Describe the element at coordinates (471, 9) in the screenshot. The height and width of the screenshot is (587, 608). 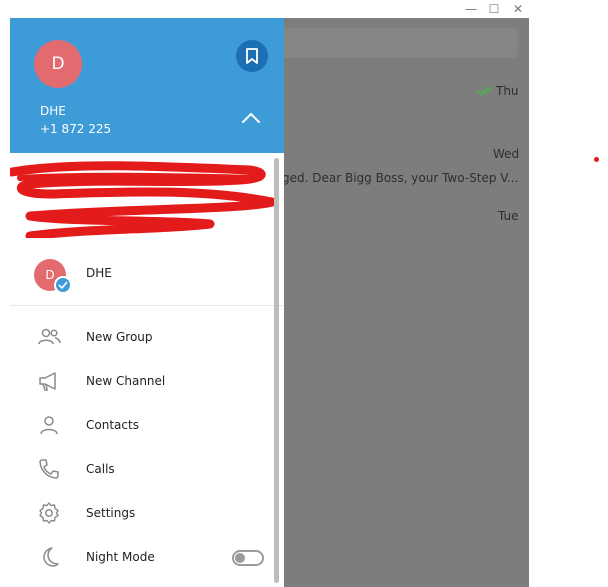
I see `minimize-button: —` at that location.